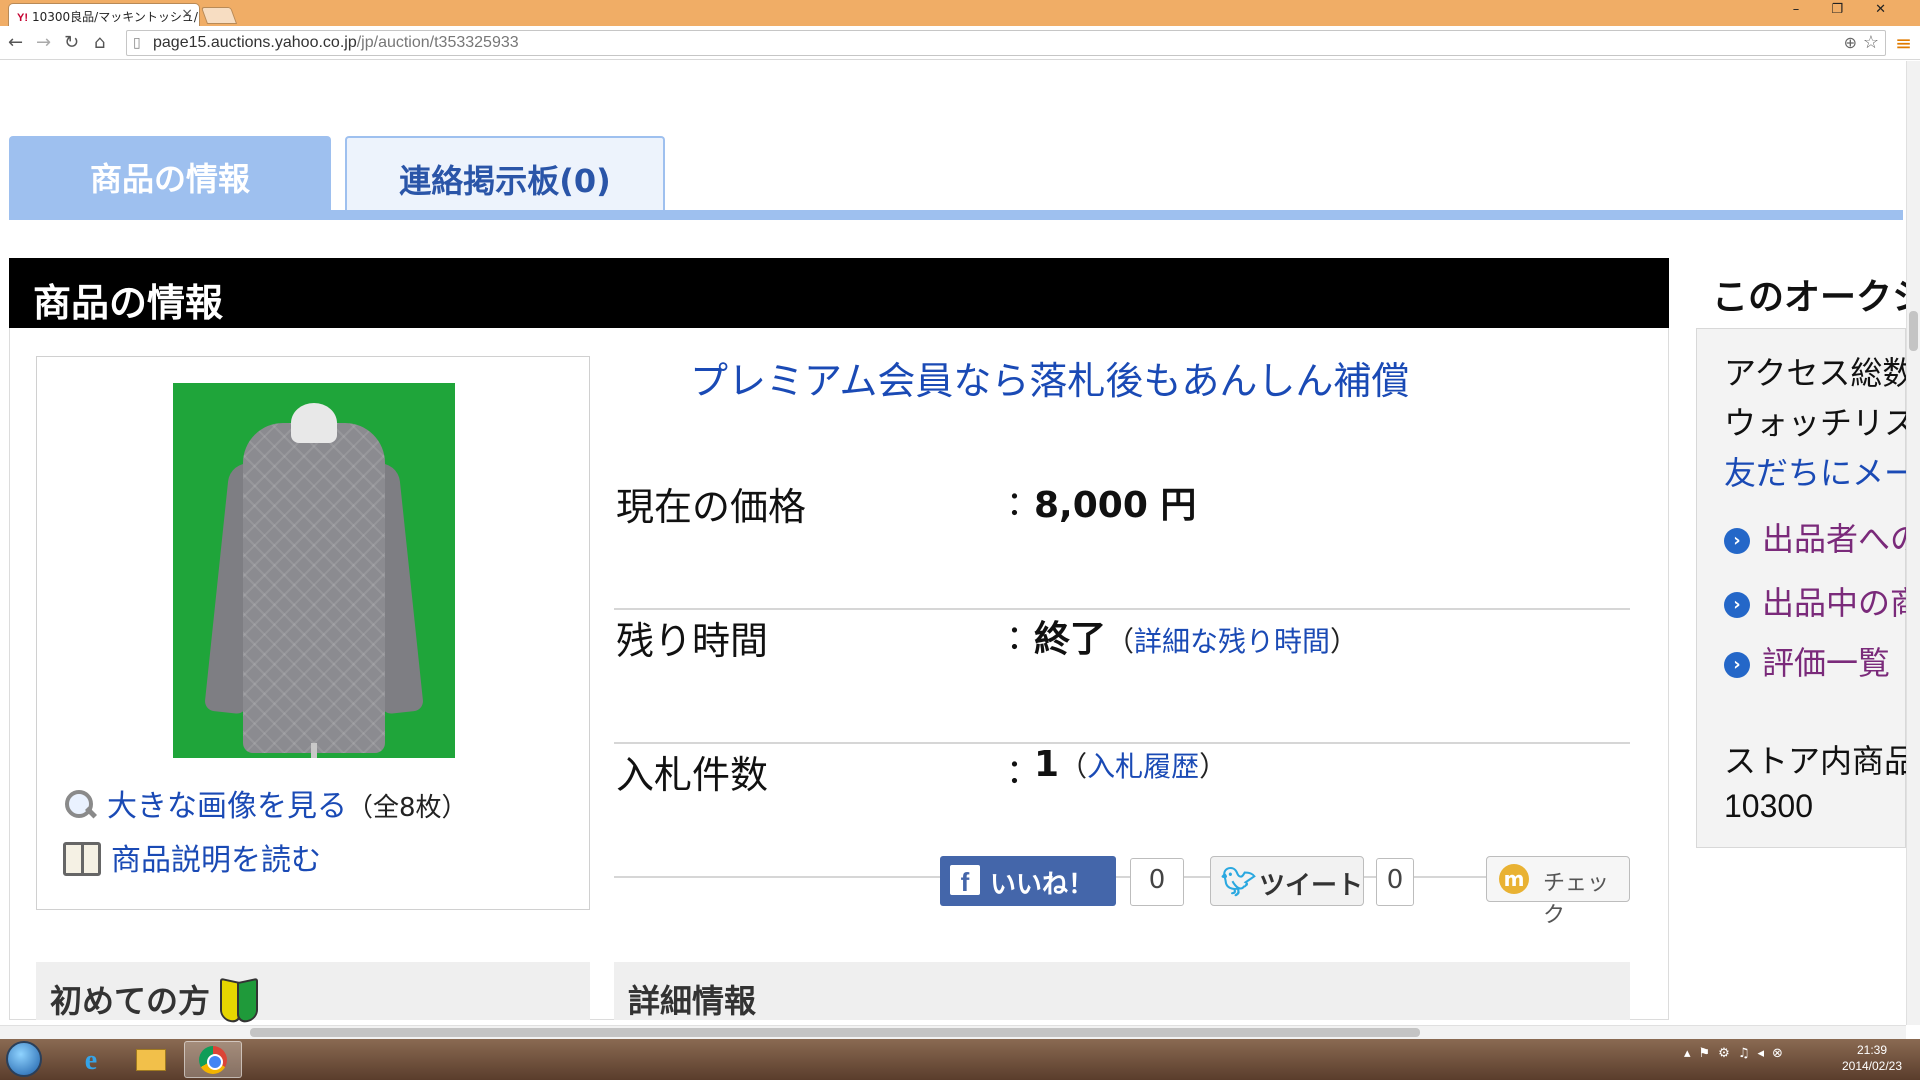  Describe the element at coordinates (15, 42) in the screenshot. I see `back-arrow-icon: ←` at that location.